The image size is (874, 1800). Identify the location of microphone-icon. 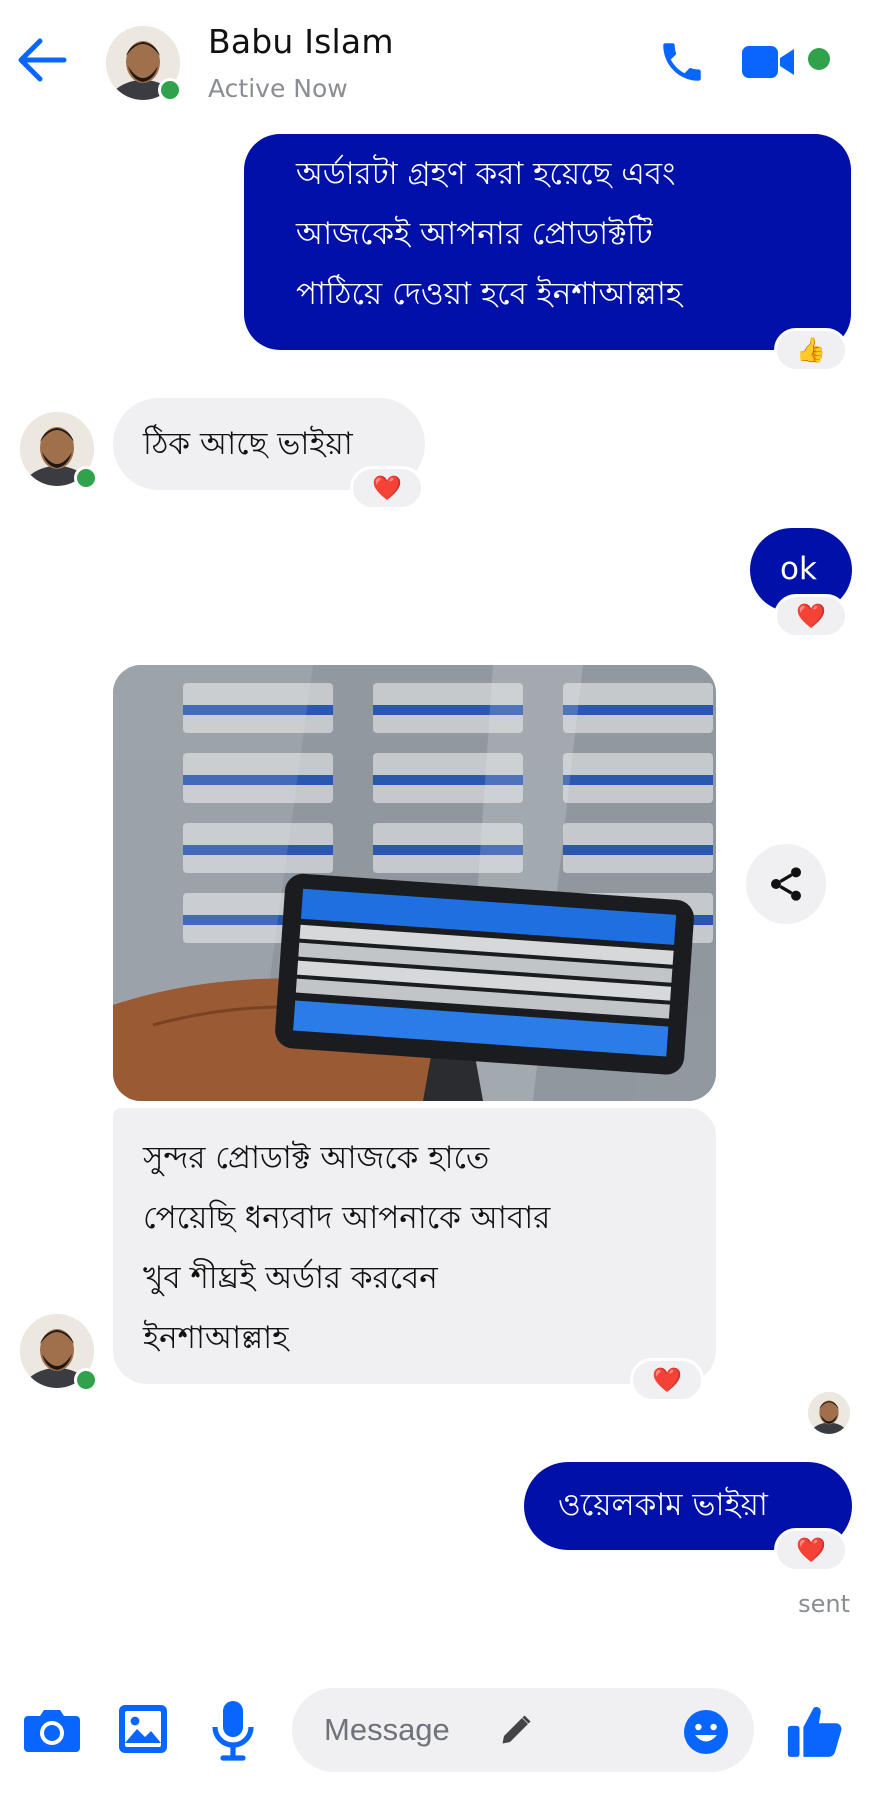
(233, 1731).